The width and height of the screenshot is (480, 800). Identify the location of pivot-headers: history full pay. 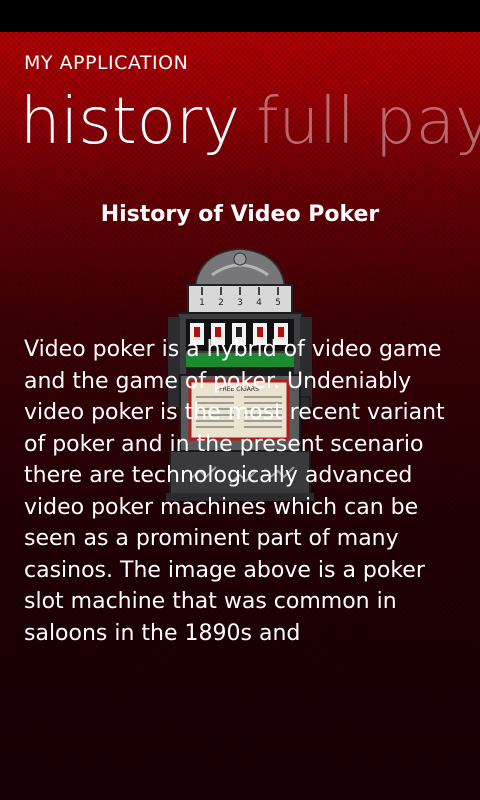
(250, 122).